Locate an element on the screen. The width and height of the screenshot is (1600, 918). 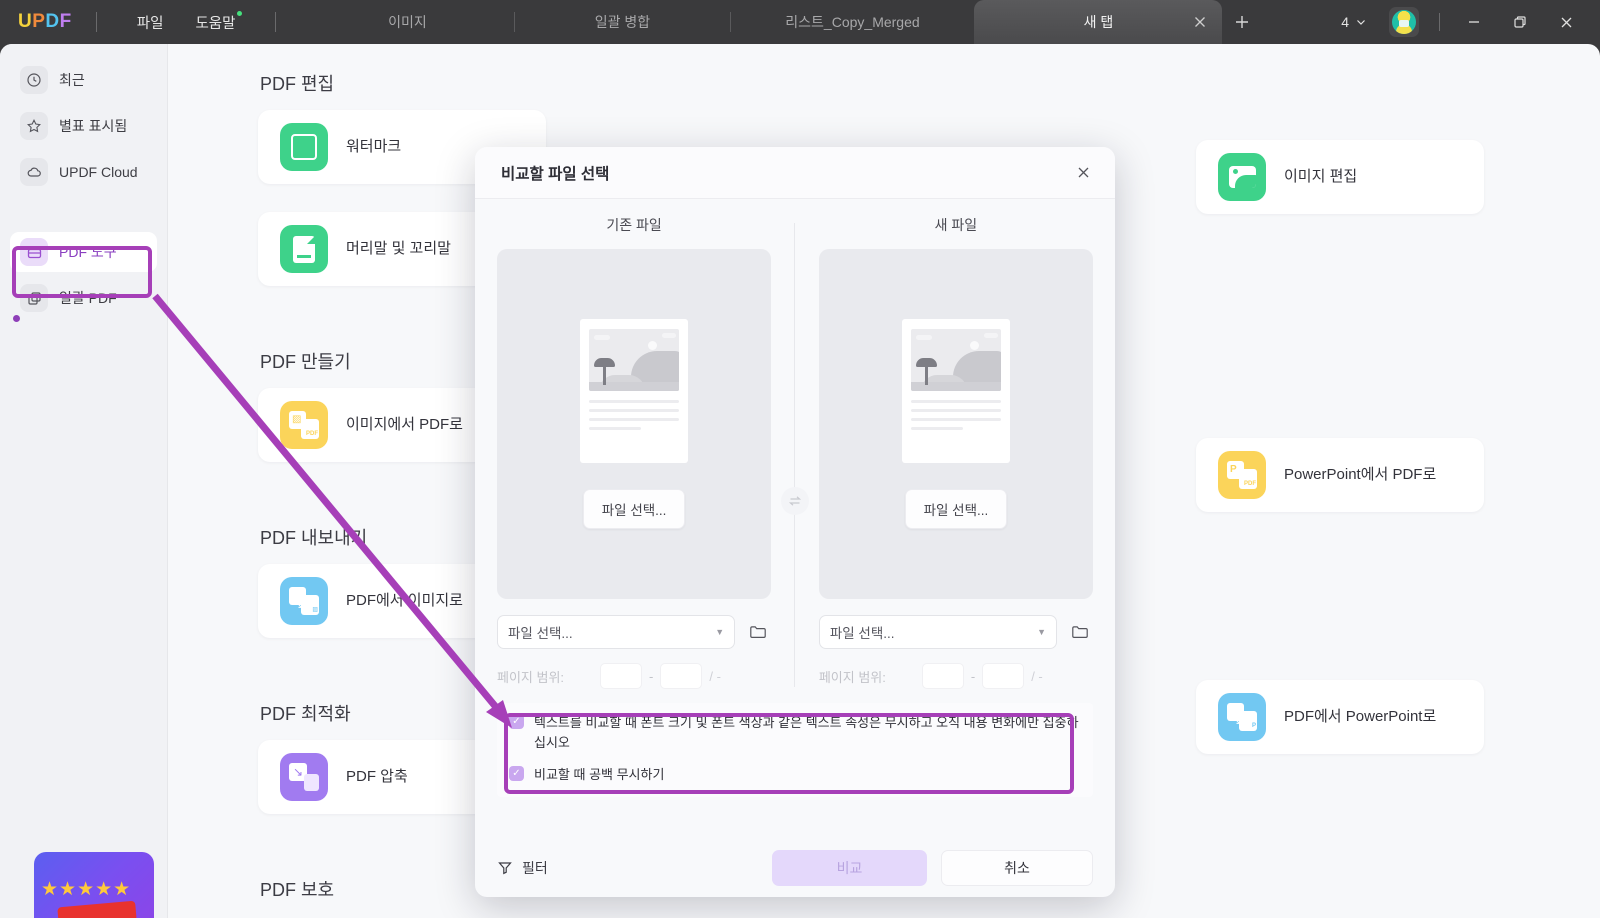
window-count-button: 4 is located at coordinates (1354, 22).